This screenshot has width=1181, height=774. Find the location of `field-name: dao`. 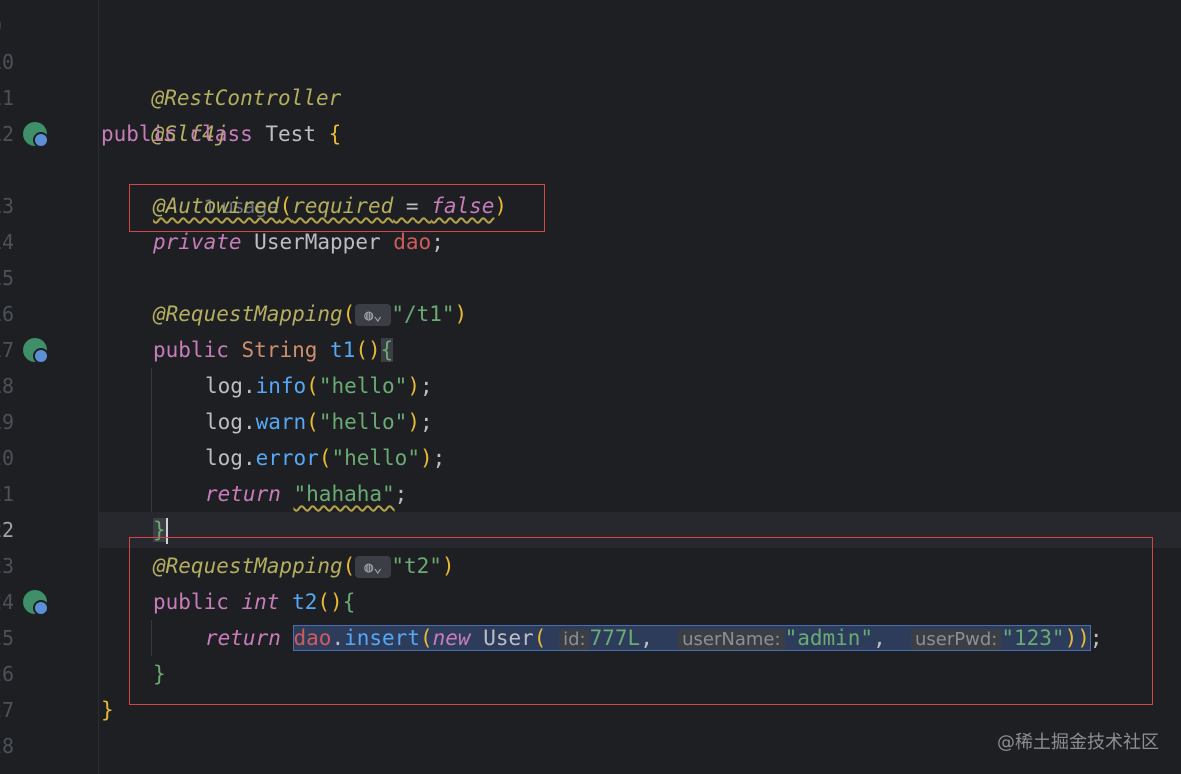

field-name: dao is located at coordinates (412, 242).